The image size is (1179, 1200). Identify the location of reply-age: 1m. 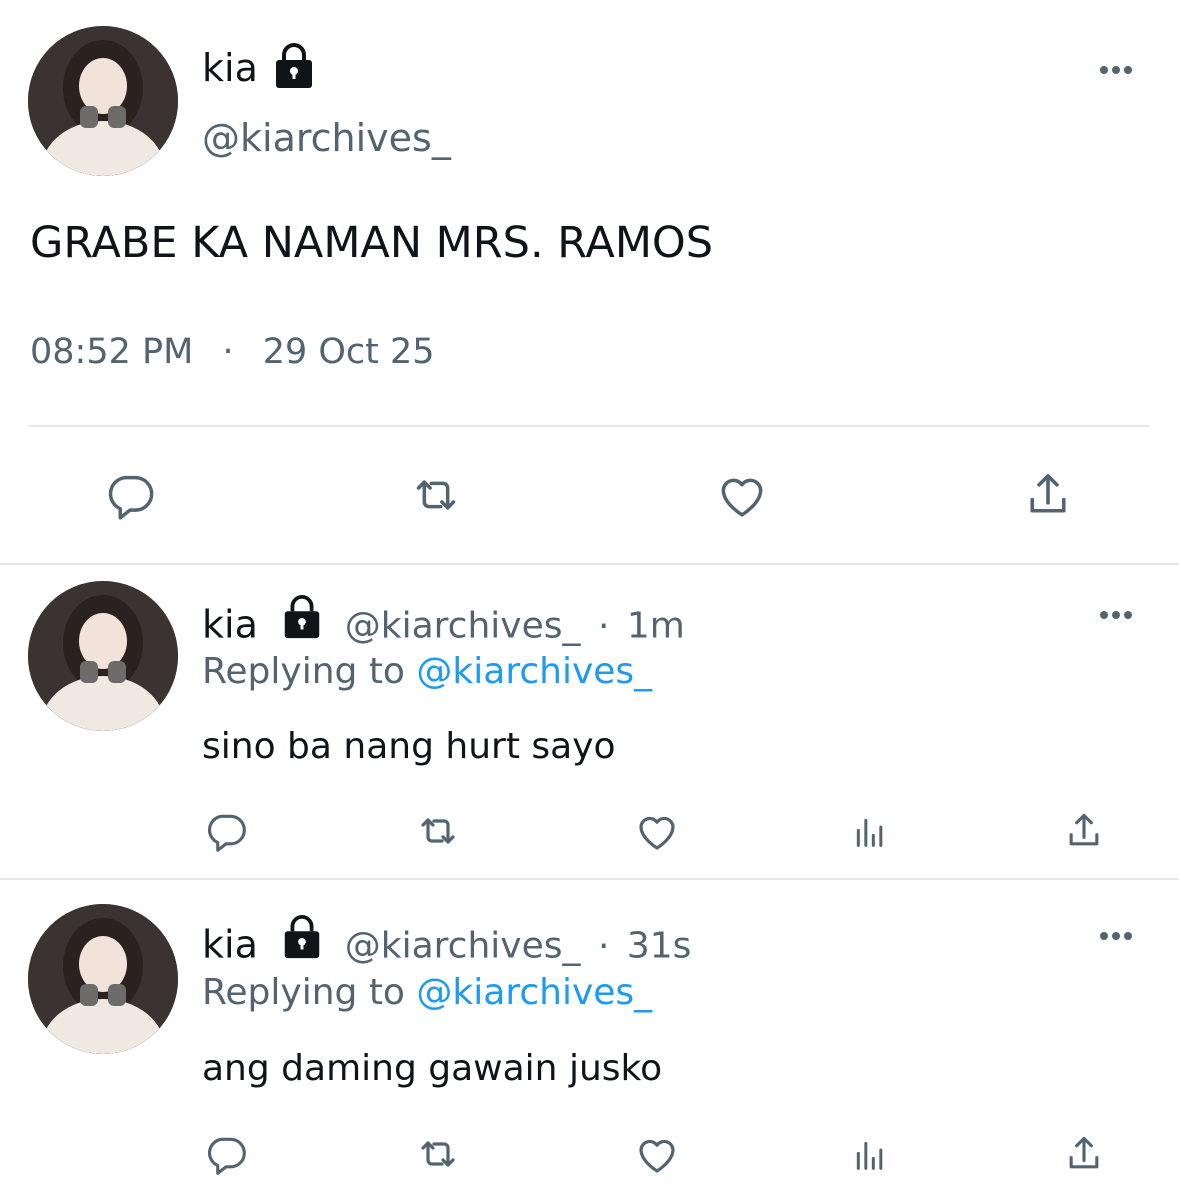
(656, 626).